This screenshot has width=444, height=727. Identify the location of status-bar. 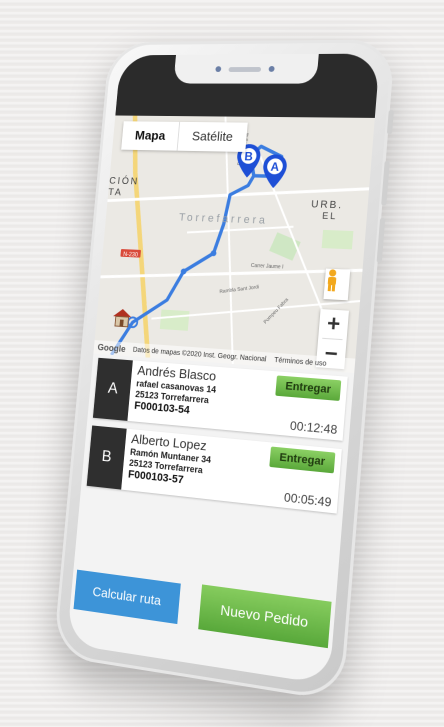
(248, 85).